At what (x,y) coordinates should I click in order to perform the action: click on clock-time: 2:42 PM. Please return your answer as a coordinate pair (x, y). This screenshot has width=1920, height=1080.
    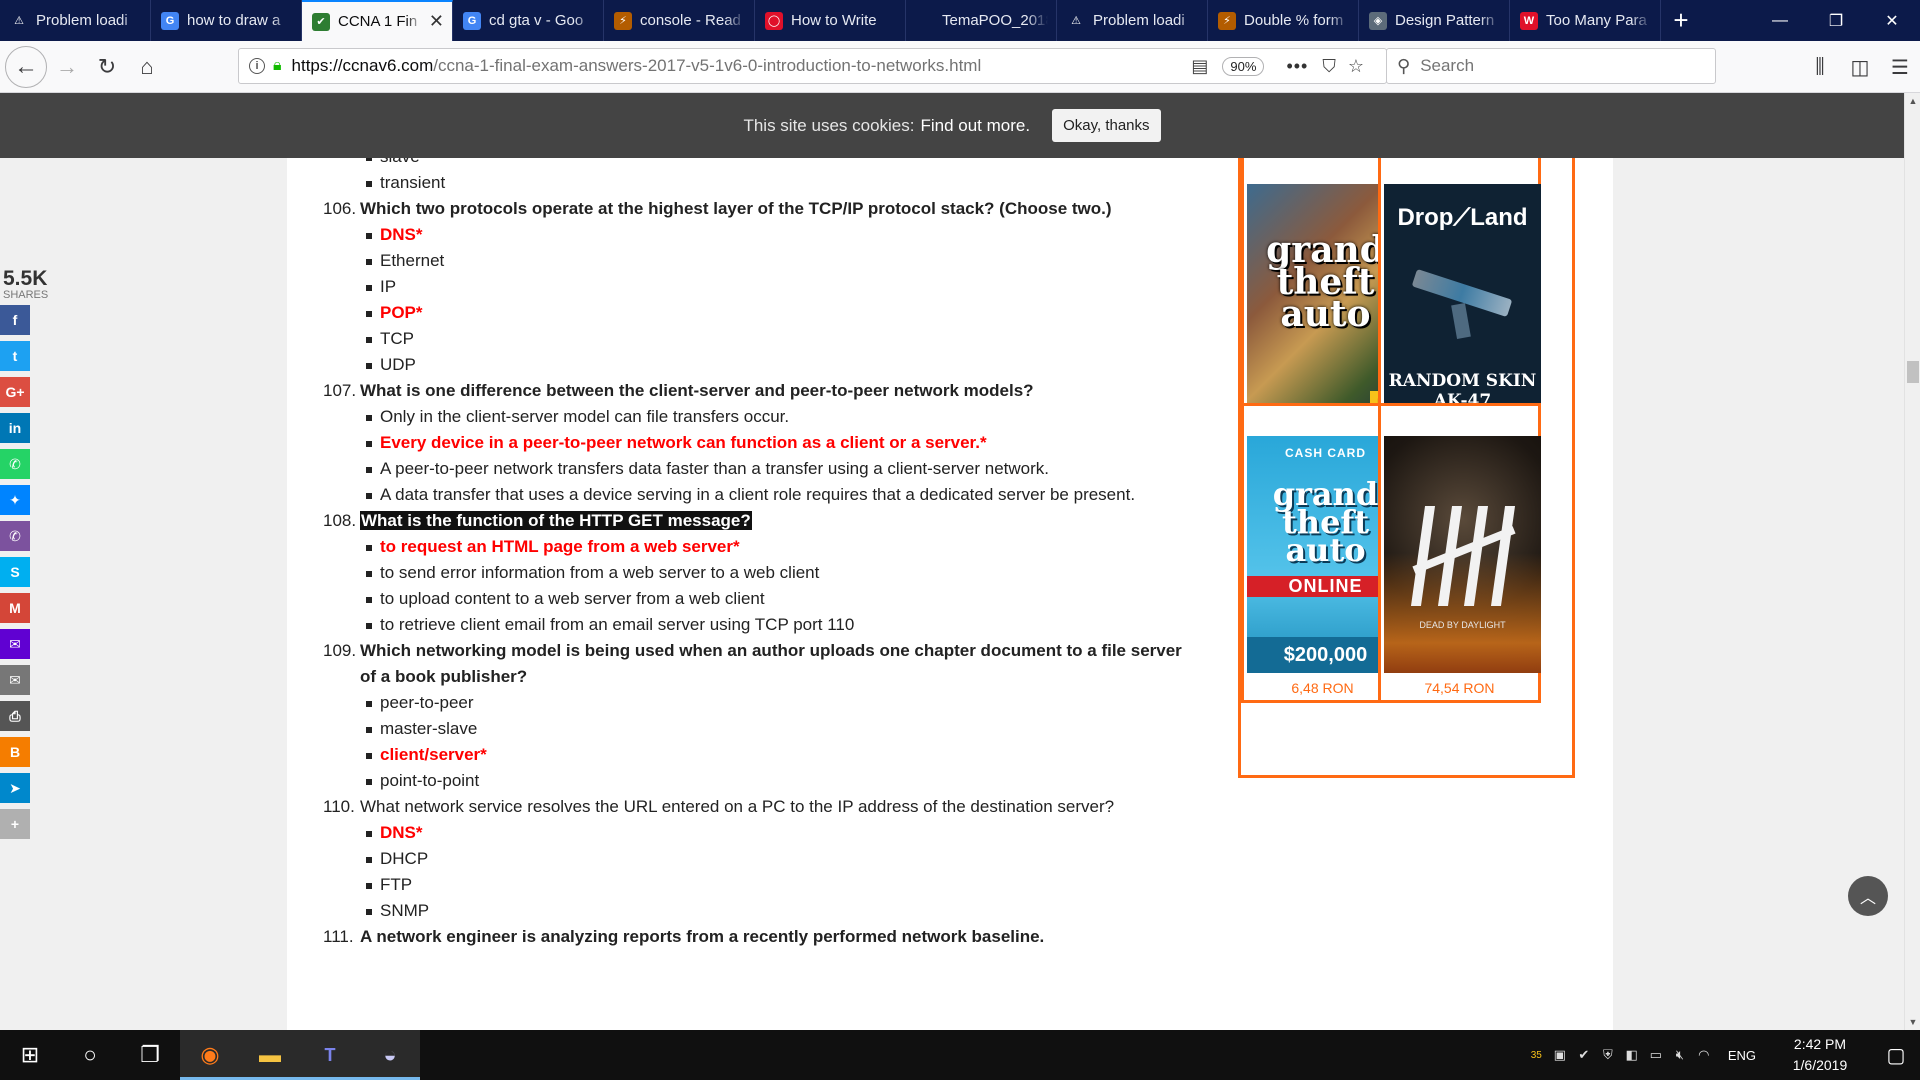
    Looking at the image, I should click on (1820, 1044).